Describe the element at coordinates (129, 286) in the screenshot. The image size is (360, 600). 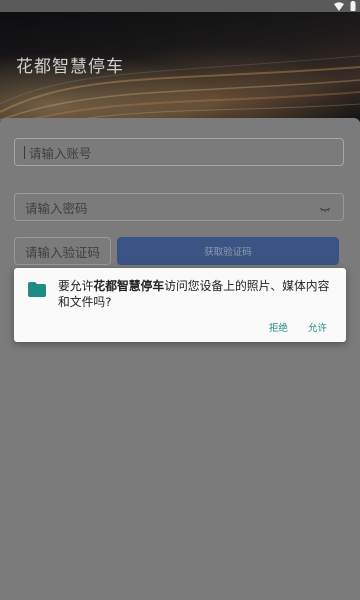
I see `permission-app-name: 花都智慧停车` at that location.